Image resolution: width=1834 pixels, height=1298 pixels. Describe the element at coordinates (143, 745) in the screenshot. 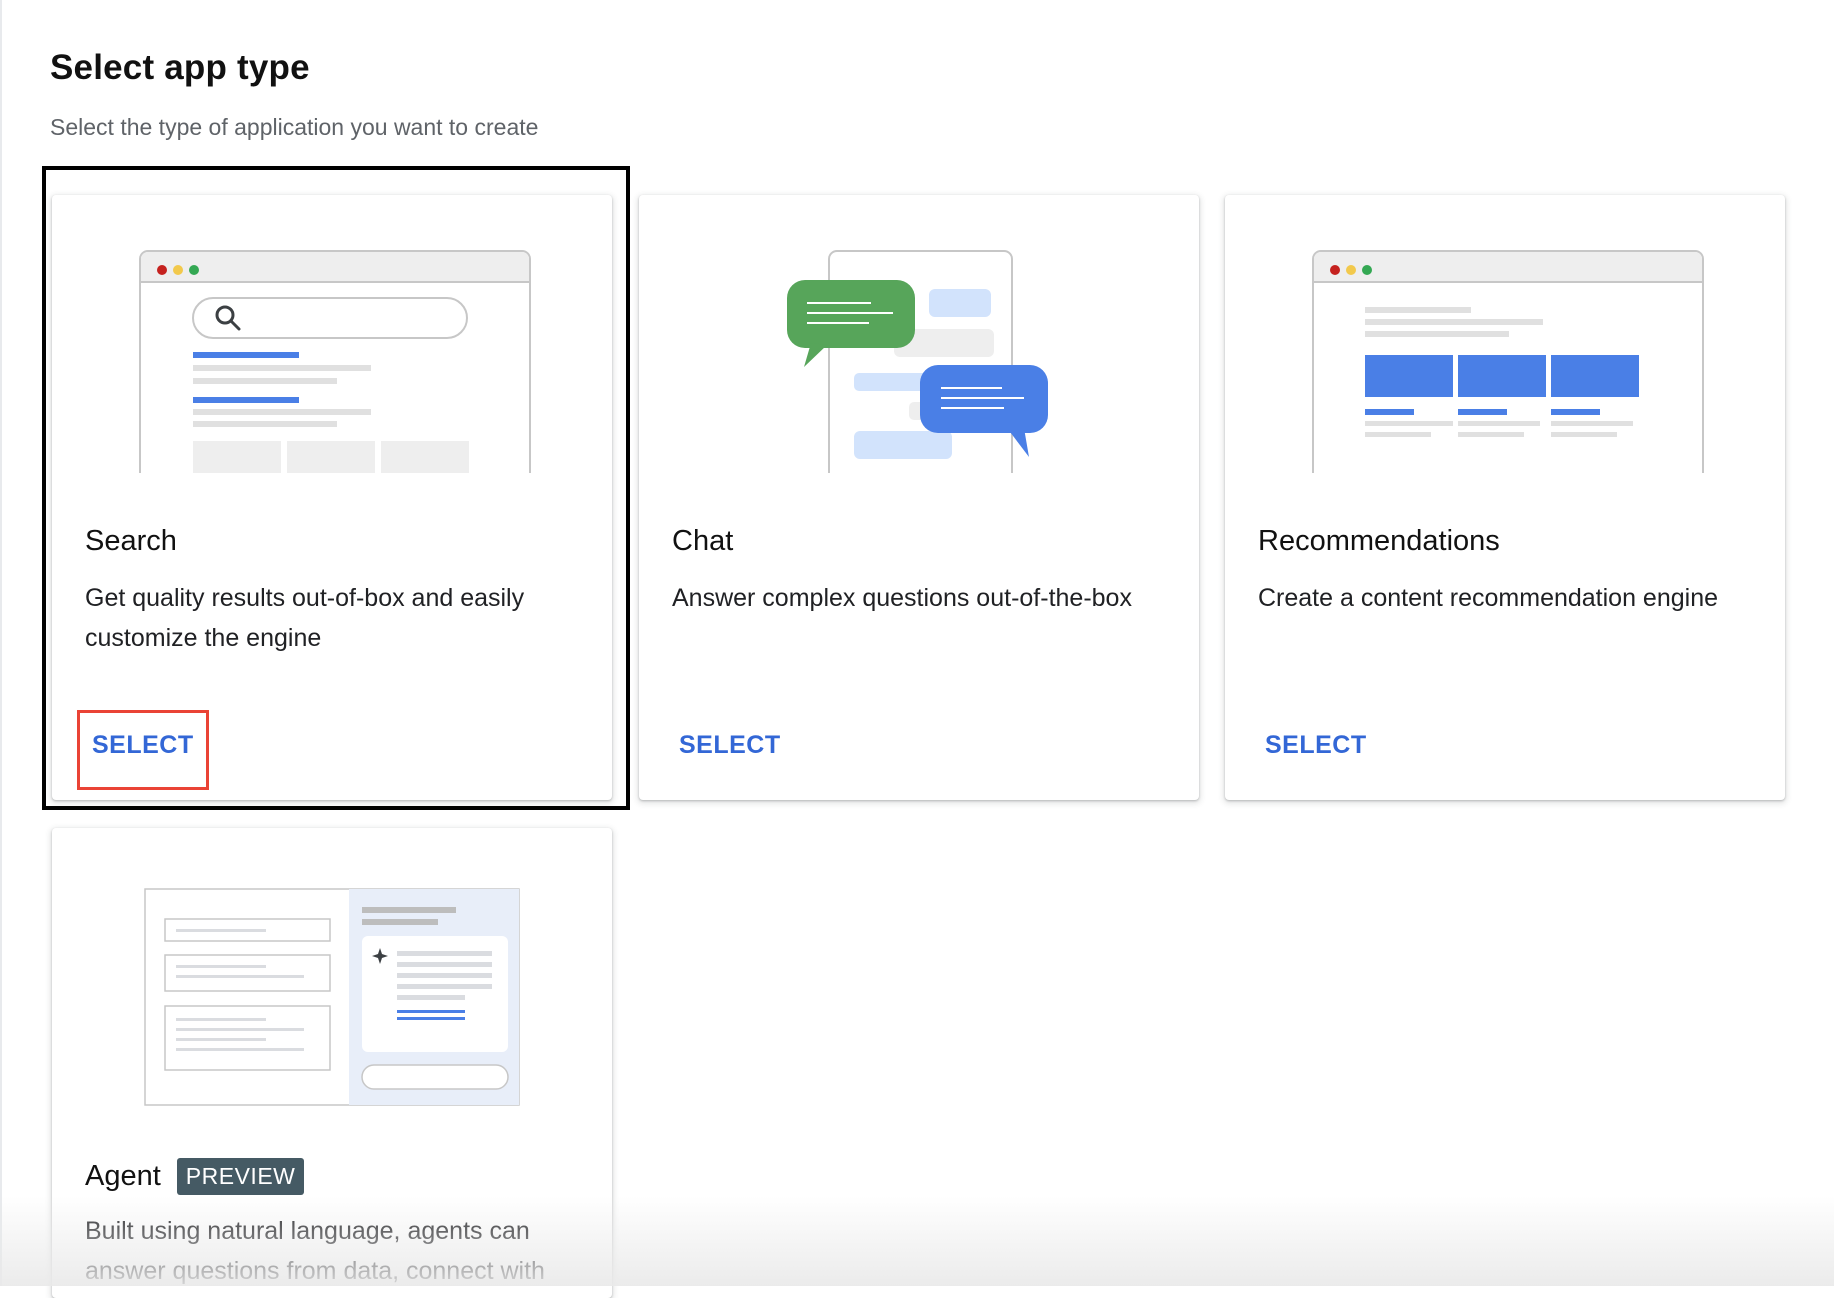

I see `select-search-button: SELECT` at that location.